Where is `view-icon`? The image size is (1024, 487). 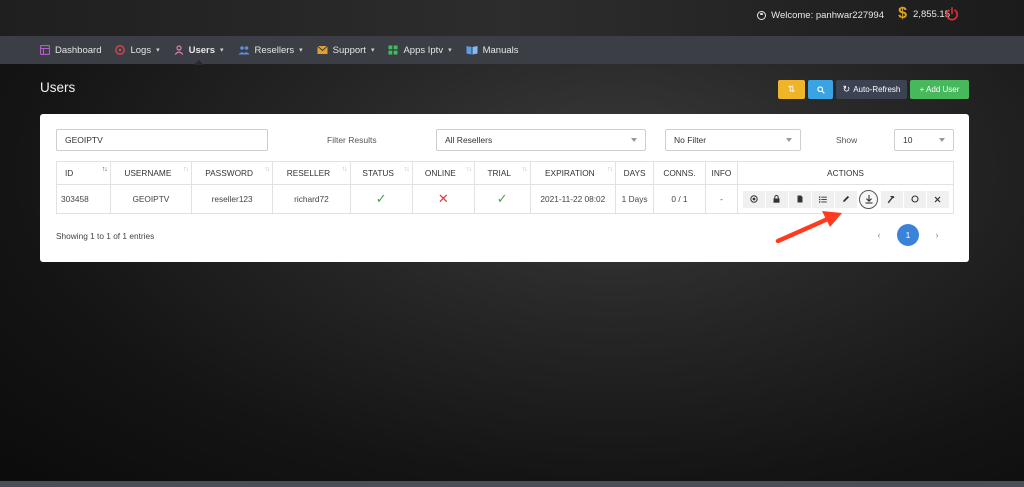 view-icon is located at coordinates (753, 199).